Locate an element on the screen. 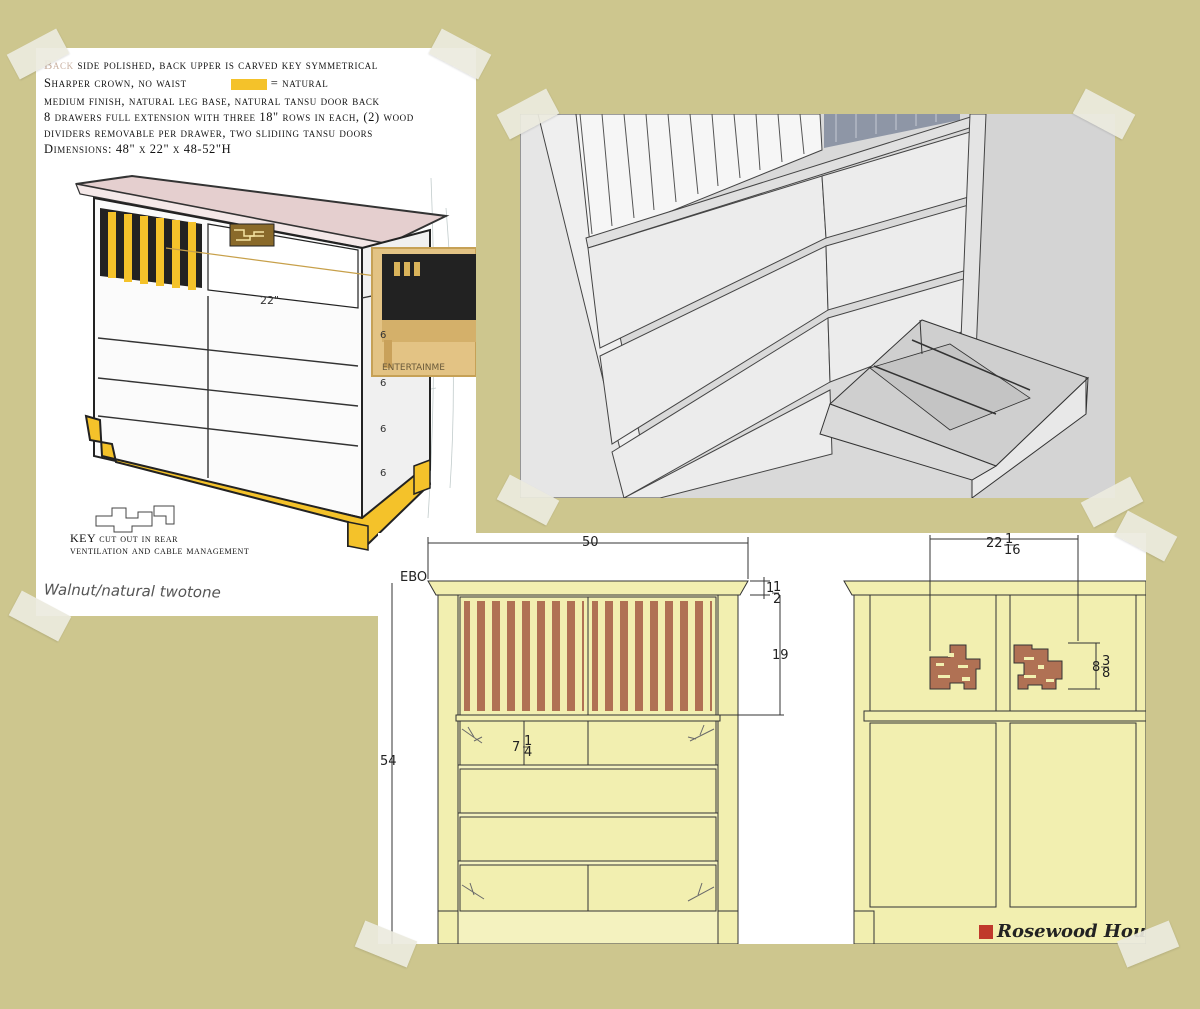 Image resolution: width=1200 pixels, height=1009 pixels. ebo-label: EBO is located at coordinates (413, 577).